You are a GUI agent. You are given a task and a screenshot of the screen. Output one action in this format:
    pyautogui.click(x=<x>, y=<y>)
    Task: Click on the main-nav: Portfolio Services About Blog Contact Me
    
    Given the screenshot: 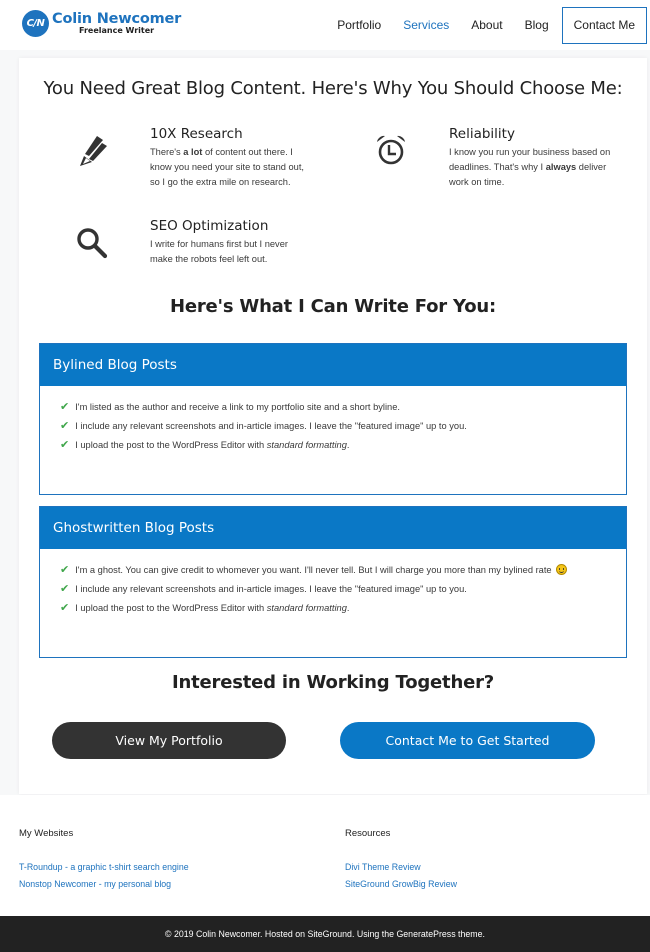 What is the action you would take?
    pyautogui.click(x=488, y=25)
    